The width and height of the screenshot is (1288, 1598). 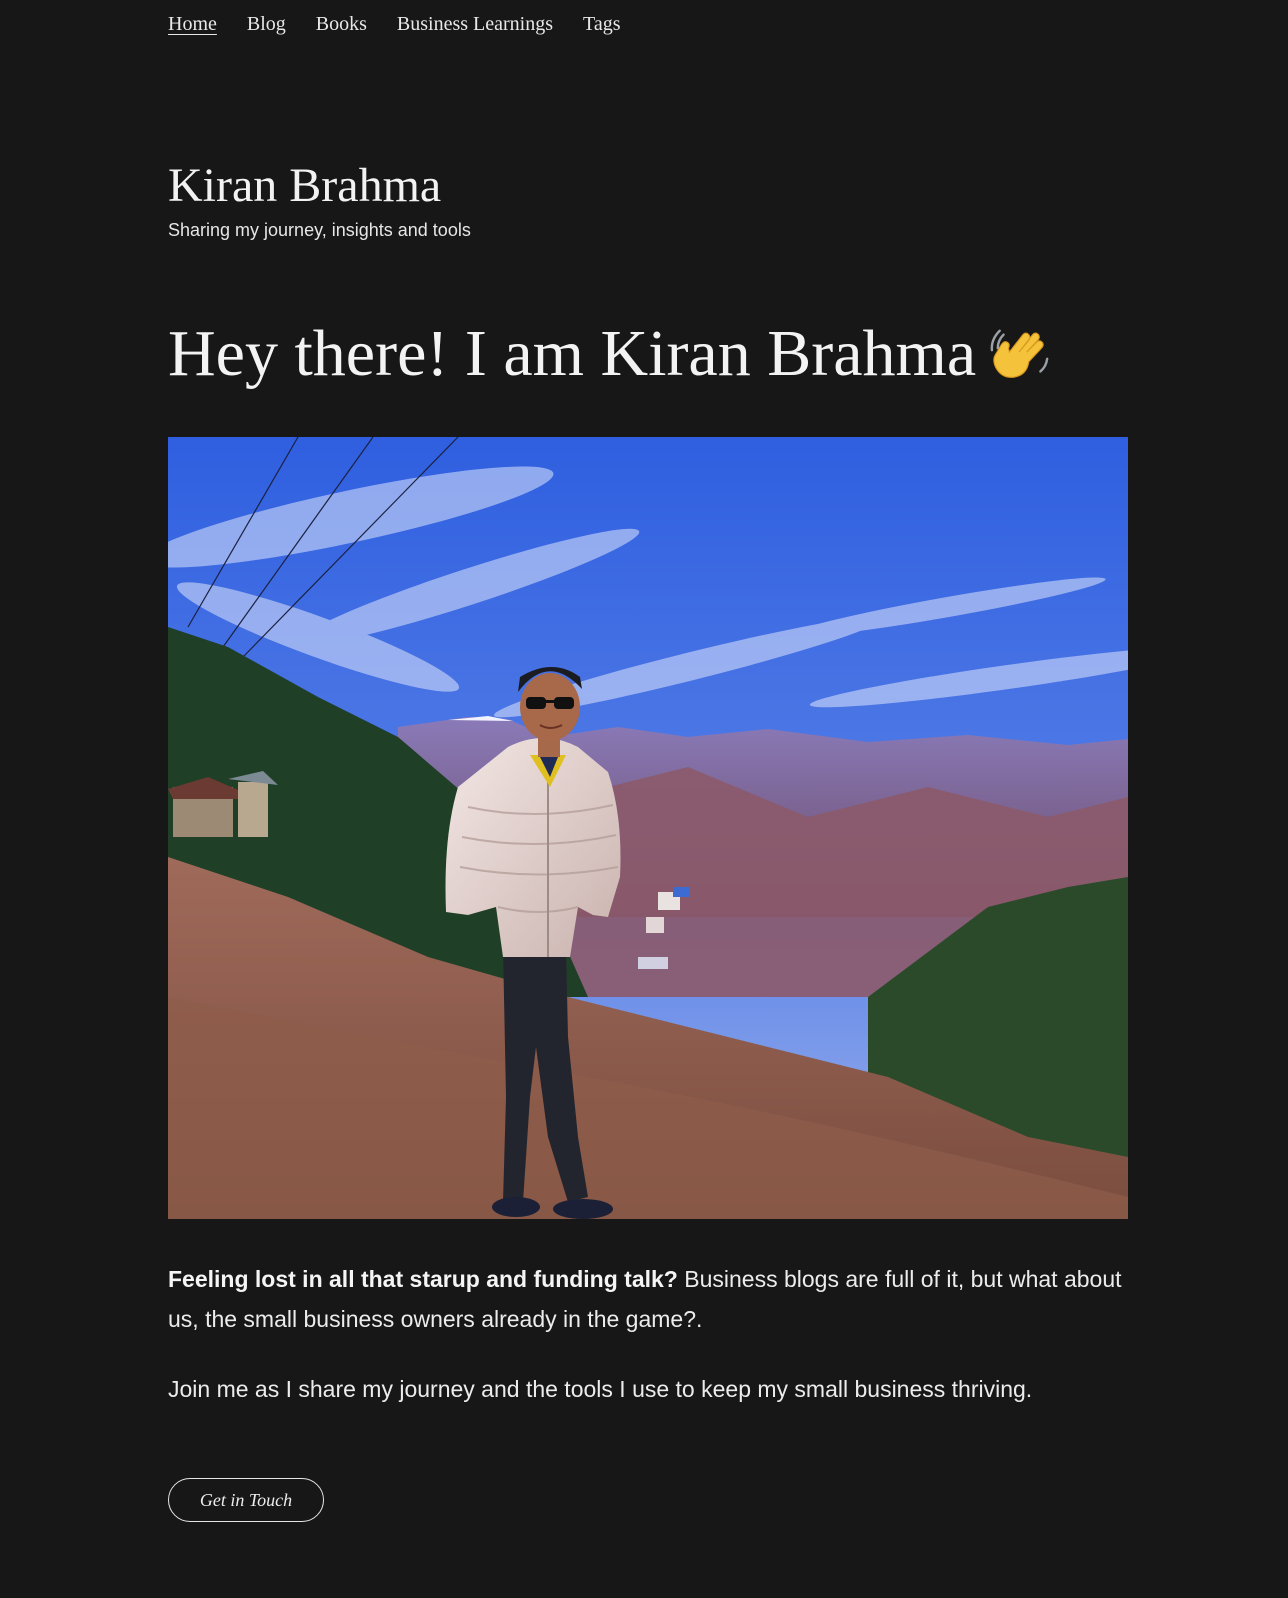 What do you see at coordinates (319, 230) in the screenshot?
I see `site-tagline: Sharing my journey, insights and tools` at bounding box center [319, 230].